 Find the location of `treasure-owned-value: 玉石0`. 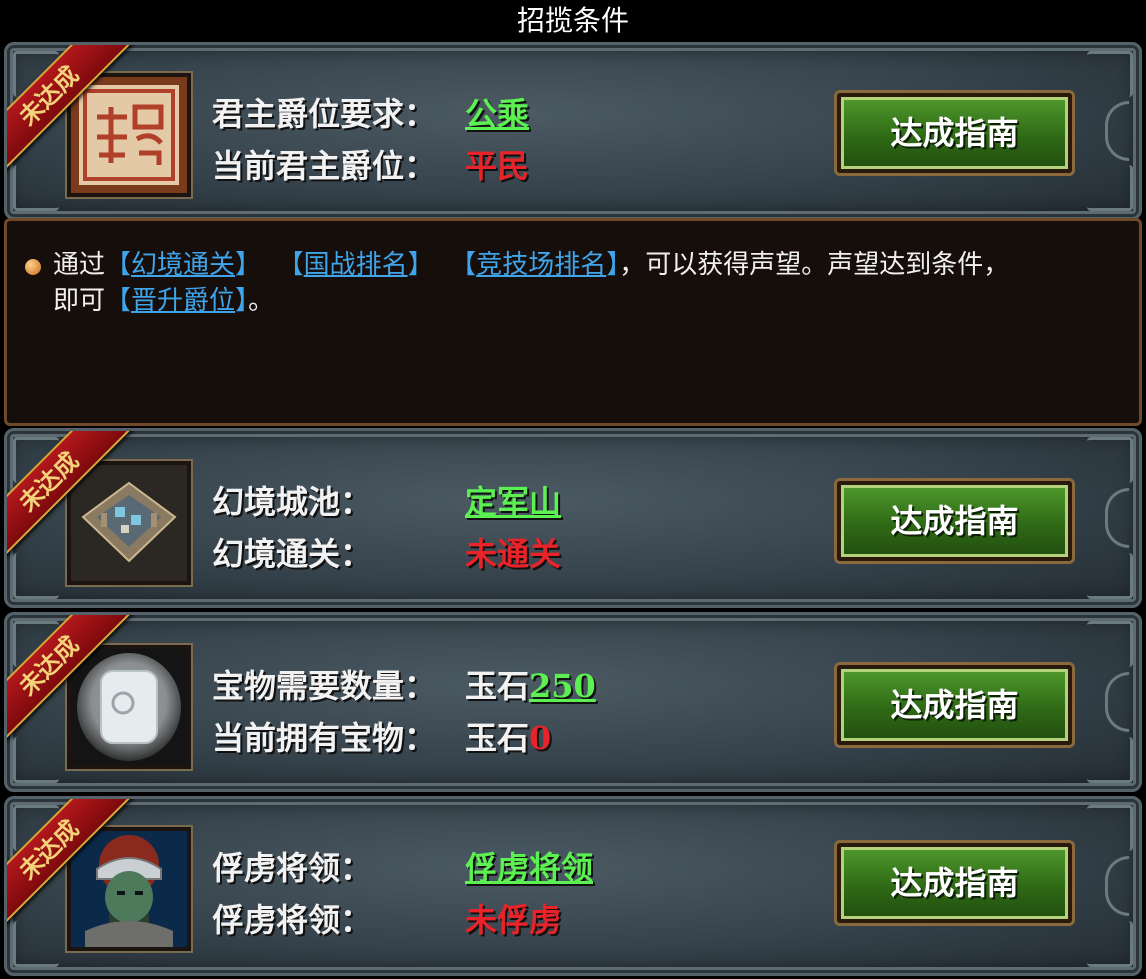

treasure-owned-value: 玉石0 is located at coordinates (508, 736).